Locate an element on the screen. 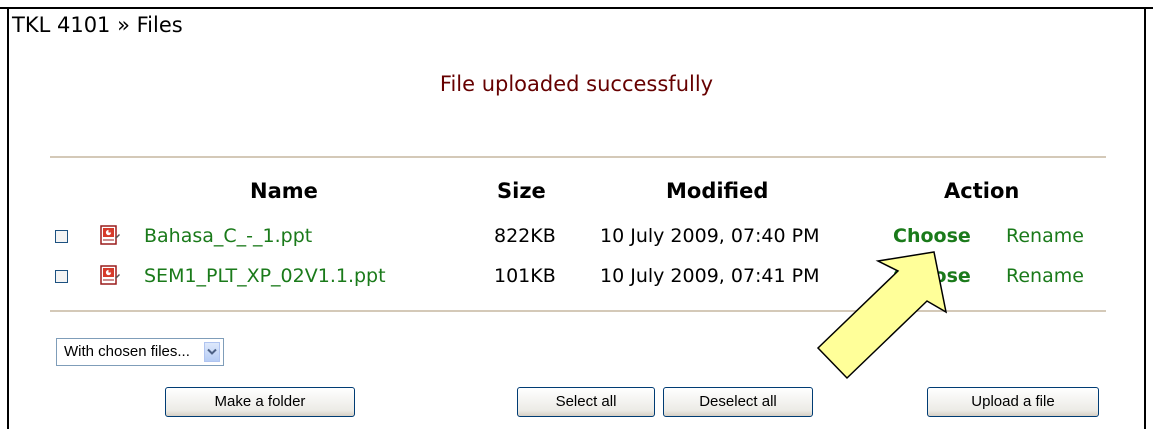 This screenshot has width=1153, height=429. file-modified: 10 July 2009, 07:40 PM is located at coordinates (710, 236).